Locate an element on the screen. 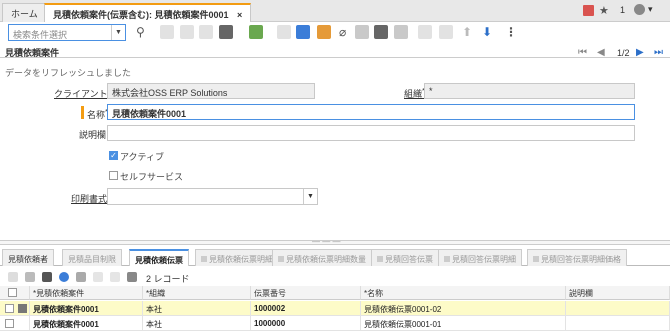 This screenshot has height=336, width=670. cell-name: 見積依頼伝票0001-02 is located at coordinates (463, 308).